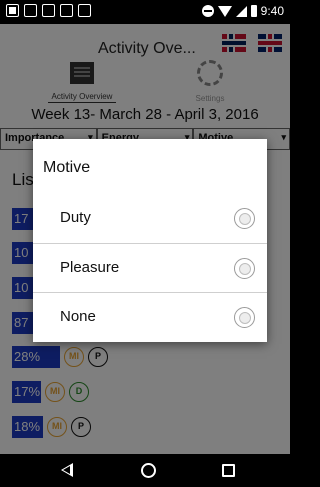 The height and width of the screenshot is (487, 320). I want to click on back-icon, so click(67, 470).